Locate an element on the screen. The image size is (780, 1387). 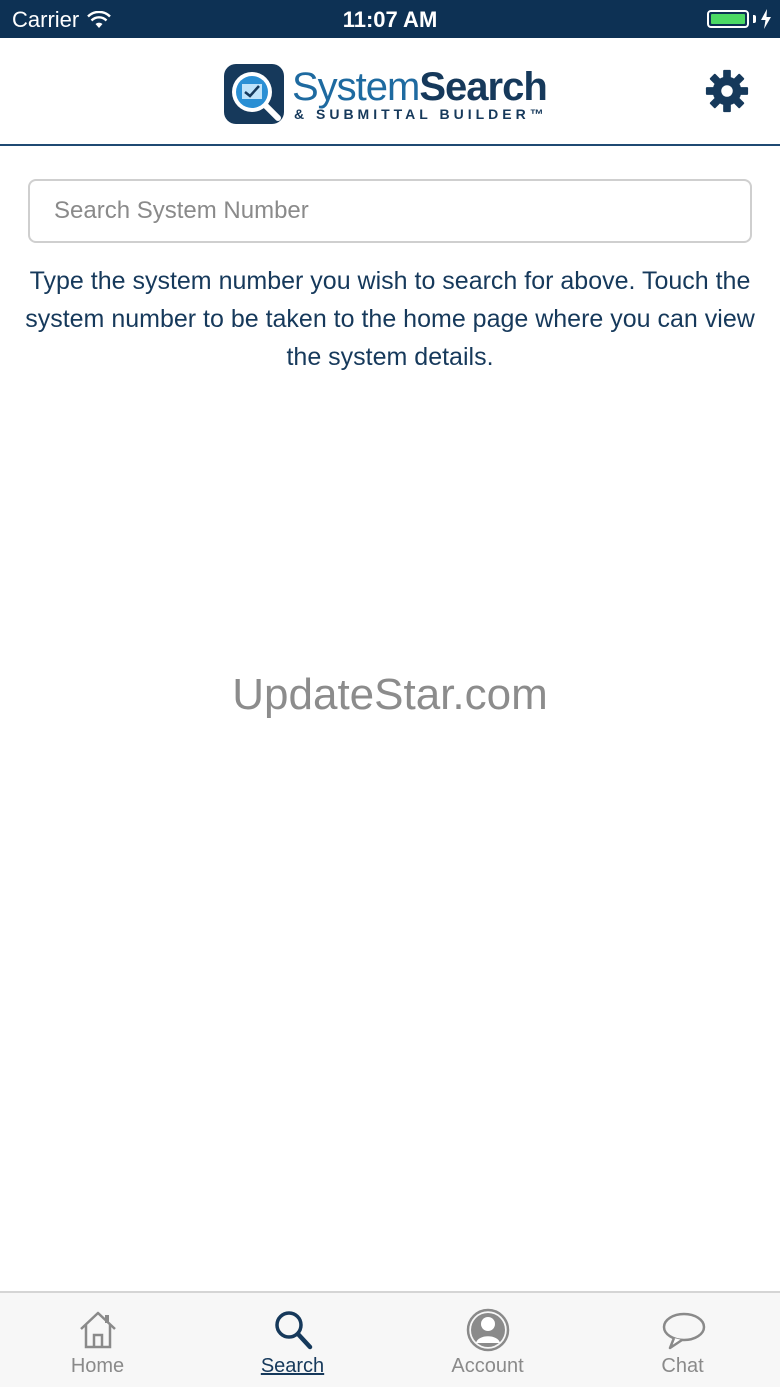
logo-title-light: System is located at coordinates (356, 87).